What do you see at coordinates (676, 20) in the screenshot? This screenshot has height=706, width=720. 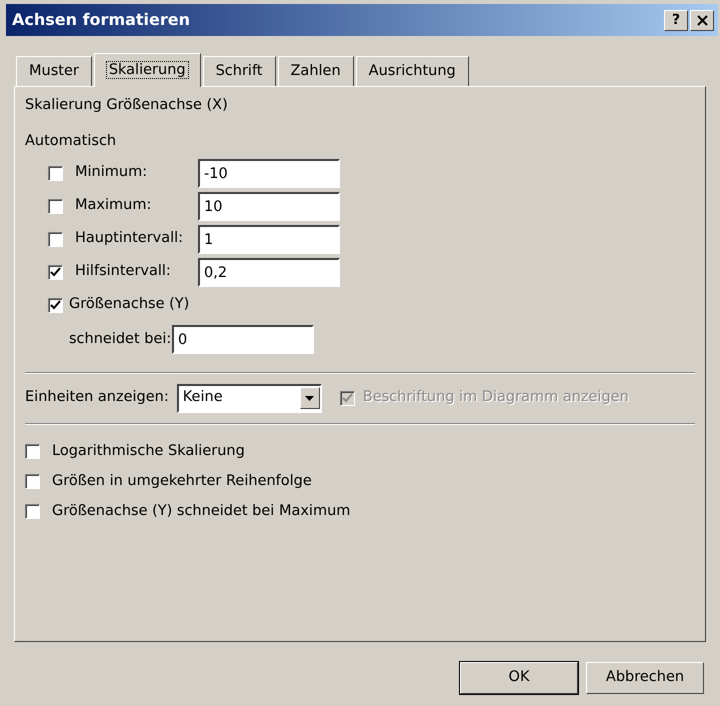 I see `help-button: ?` at bounding box center [676, 20].